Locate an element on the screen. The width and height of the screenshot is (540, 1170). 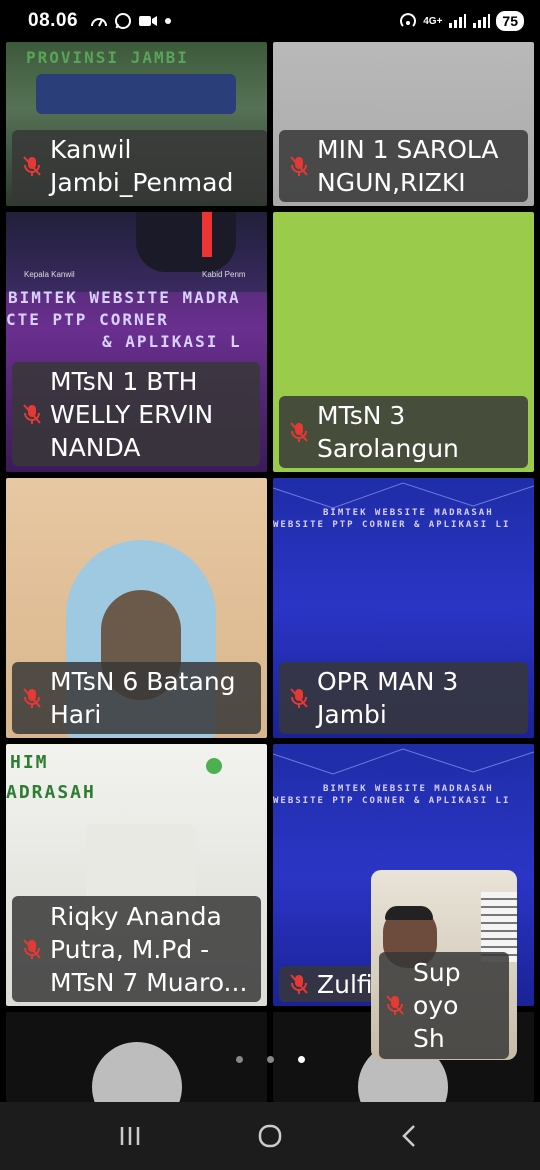
recent-apps-button is located at coordinates (130, 1136).